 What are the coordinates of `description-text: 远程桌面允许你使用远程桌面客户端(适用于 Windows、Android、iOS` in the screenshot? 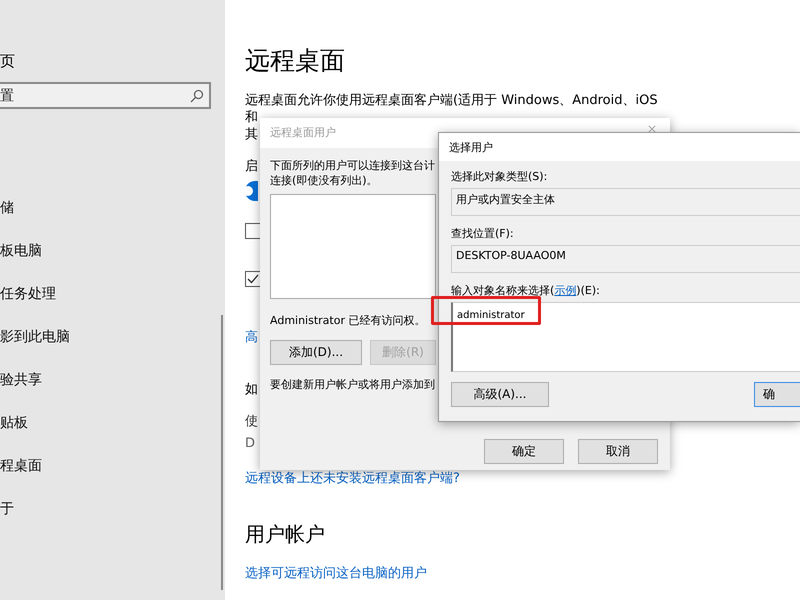 It's located at (451, 100).